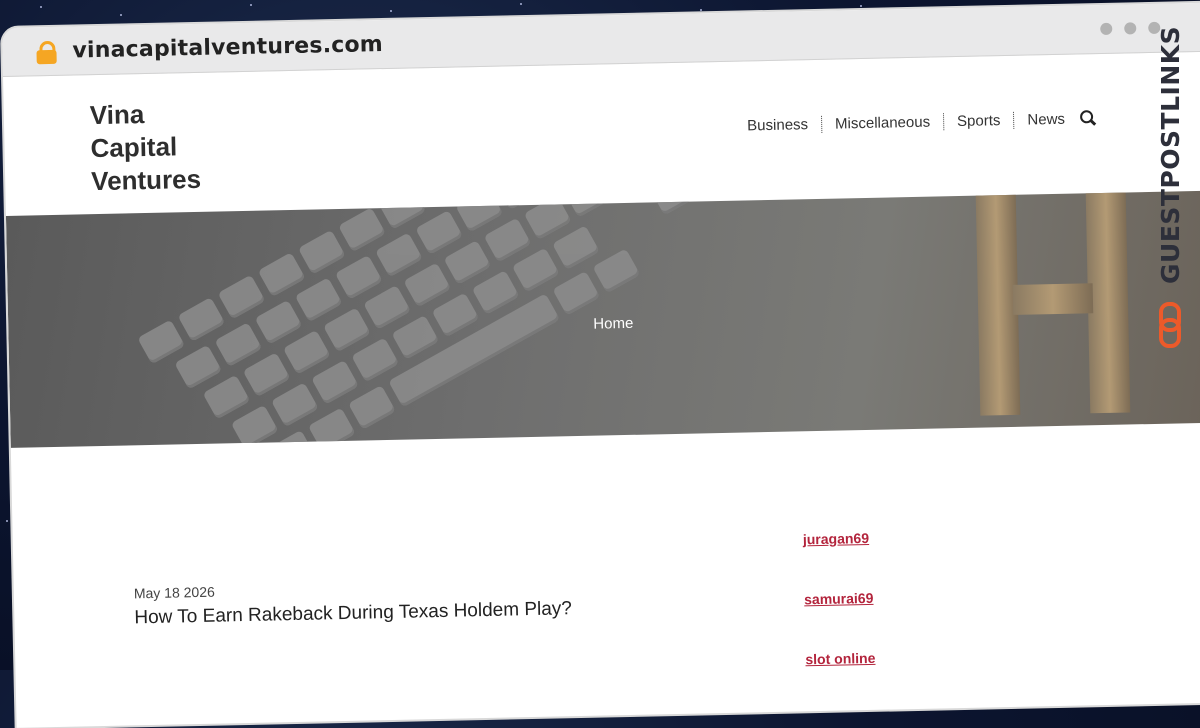  I want to click on wooden-letter-image, so click(1058, 308).